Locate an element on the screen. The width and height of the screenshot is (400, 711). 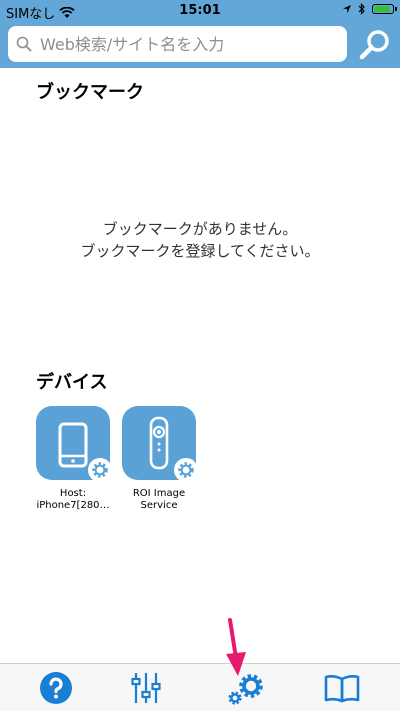
device-list: Host: iPhone7[280… ROI Image Service is located at coordinates (116, 459).